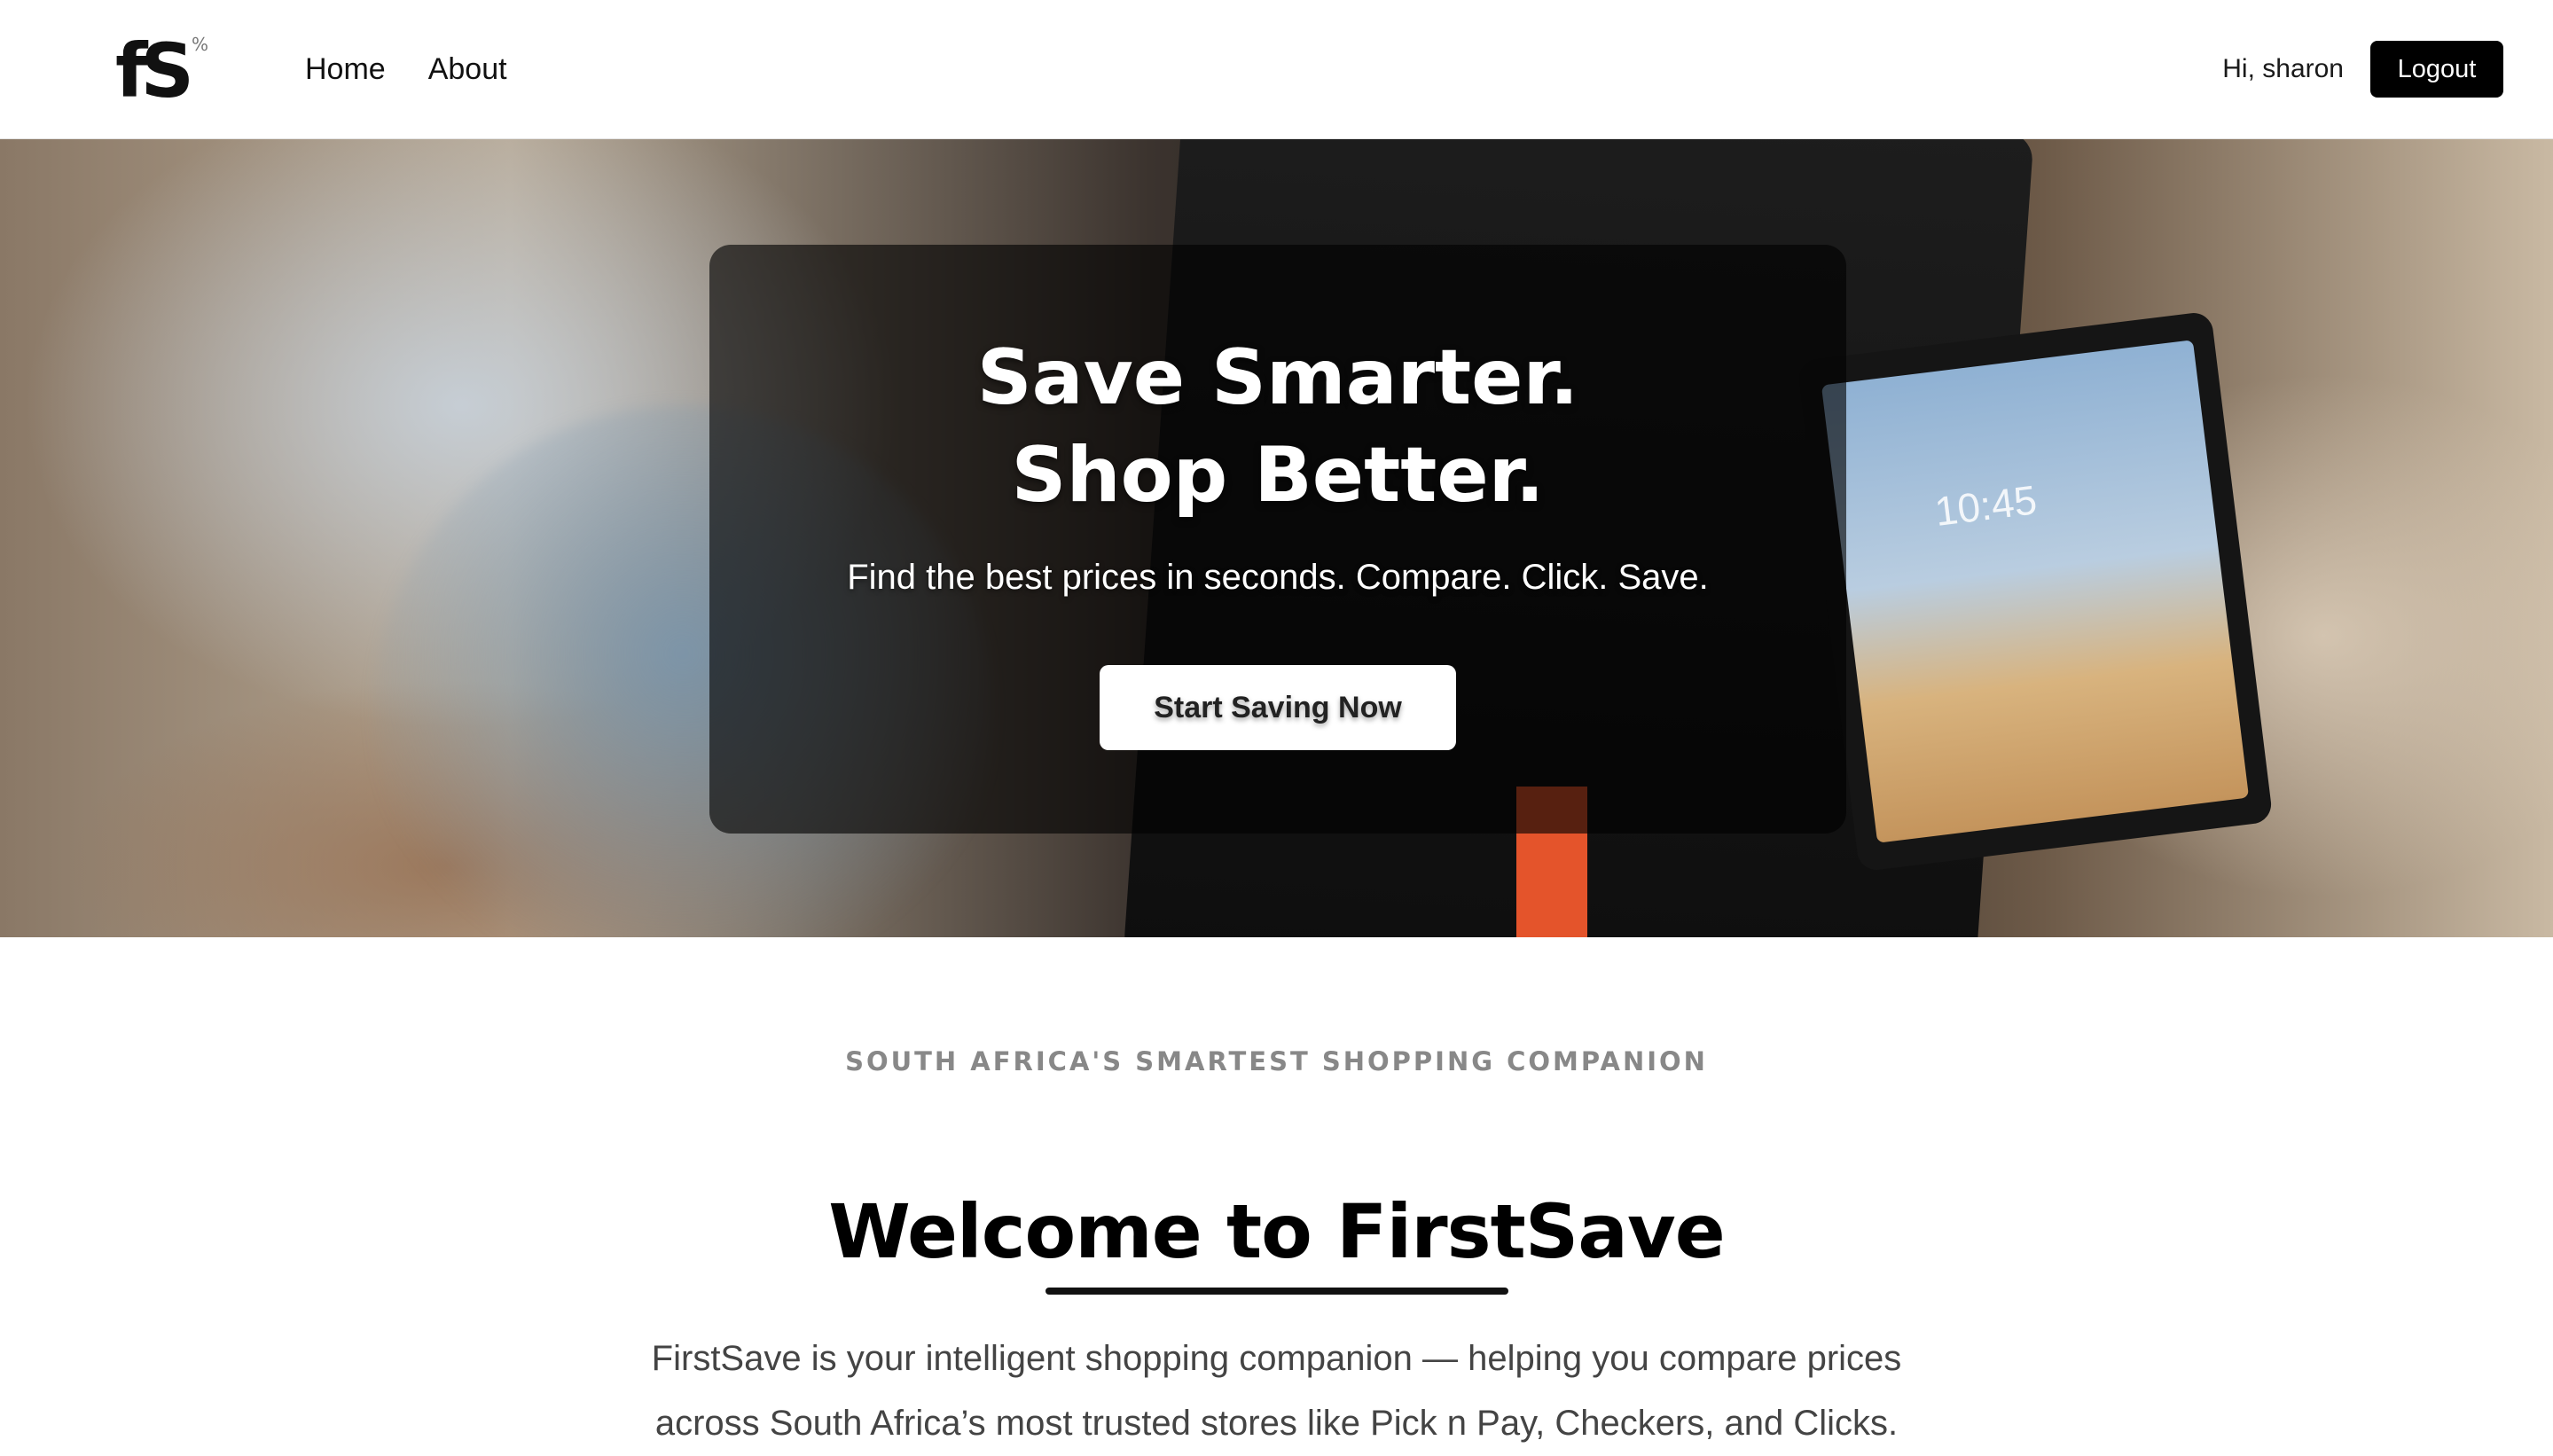 The height and width of the screenshot is (1456, 2553). I want to click on firstsave-logo: fS %, so click(164, 71).